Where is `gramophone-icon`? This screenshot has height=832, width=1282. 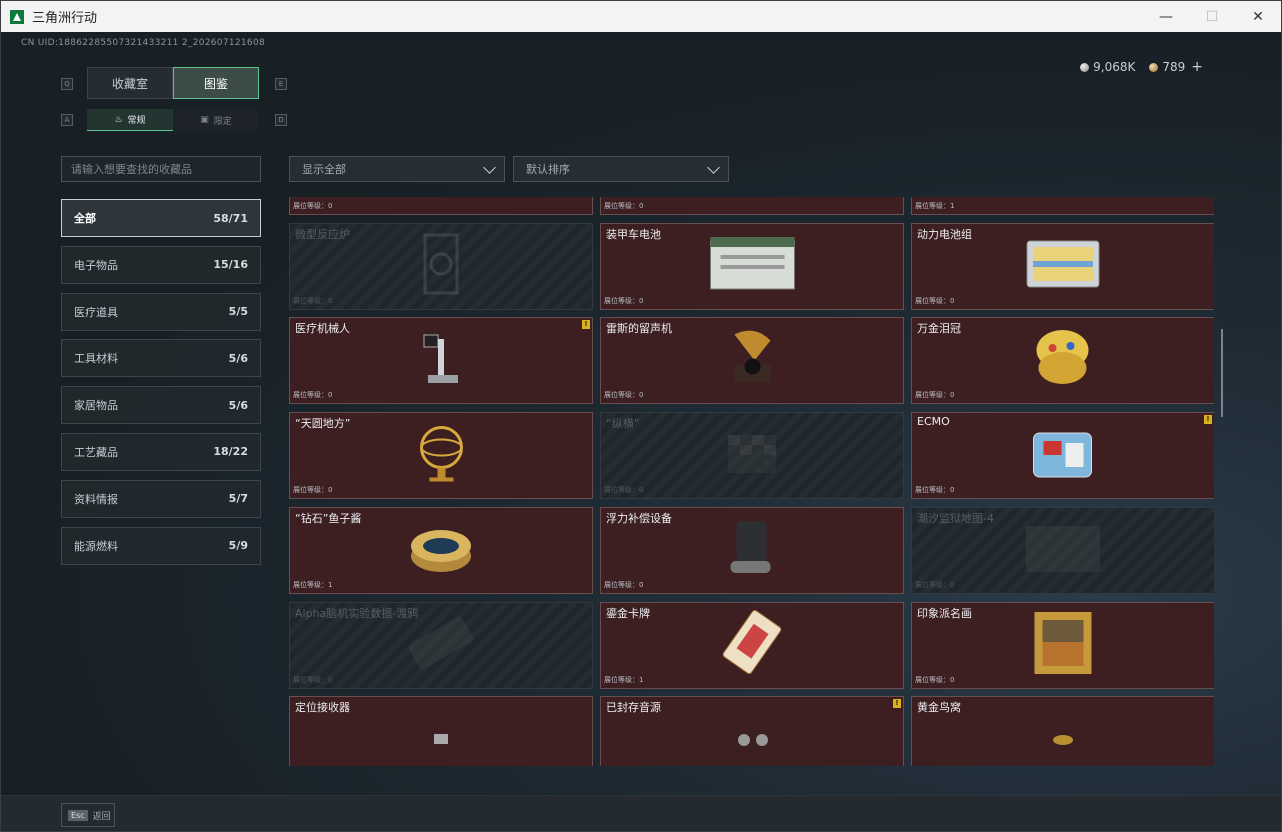 gramophone-icon is located at coordinates (752, 360).